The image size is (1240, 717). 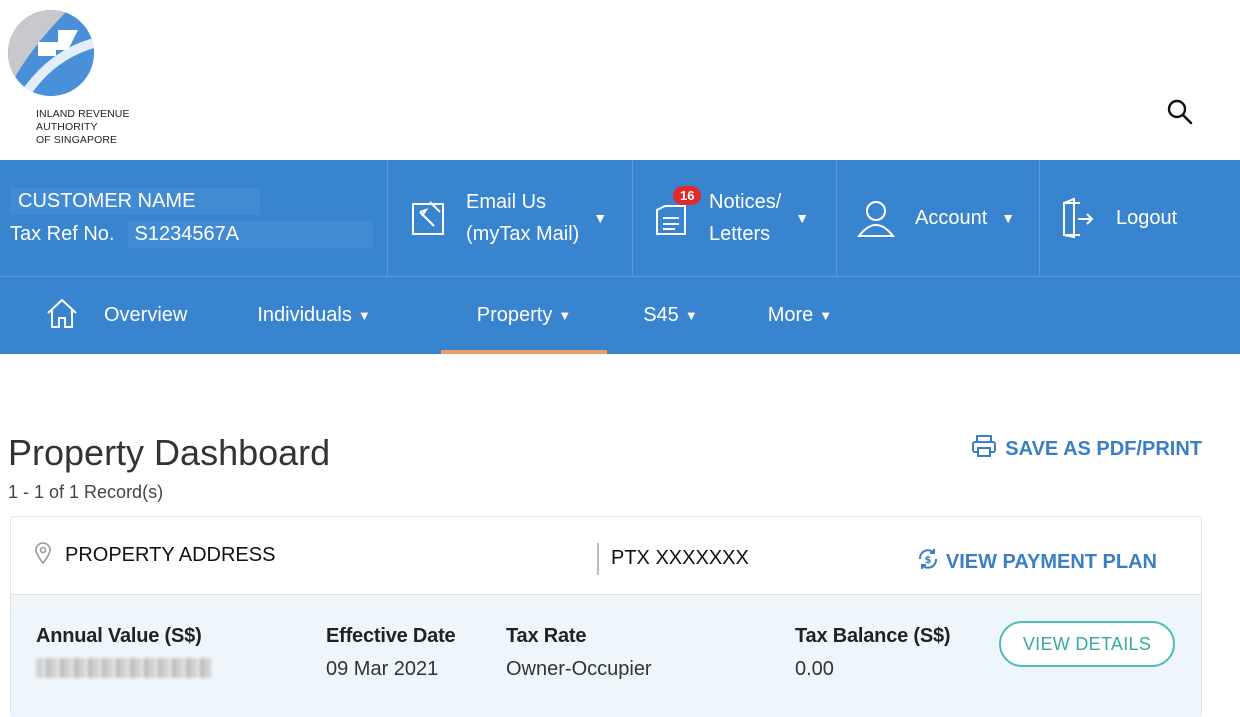 What do you see at coordinates (391, 636) in the screenshot?
I see `effective-date-label: Effective Date` at bounding box center [391, 636].